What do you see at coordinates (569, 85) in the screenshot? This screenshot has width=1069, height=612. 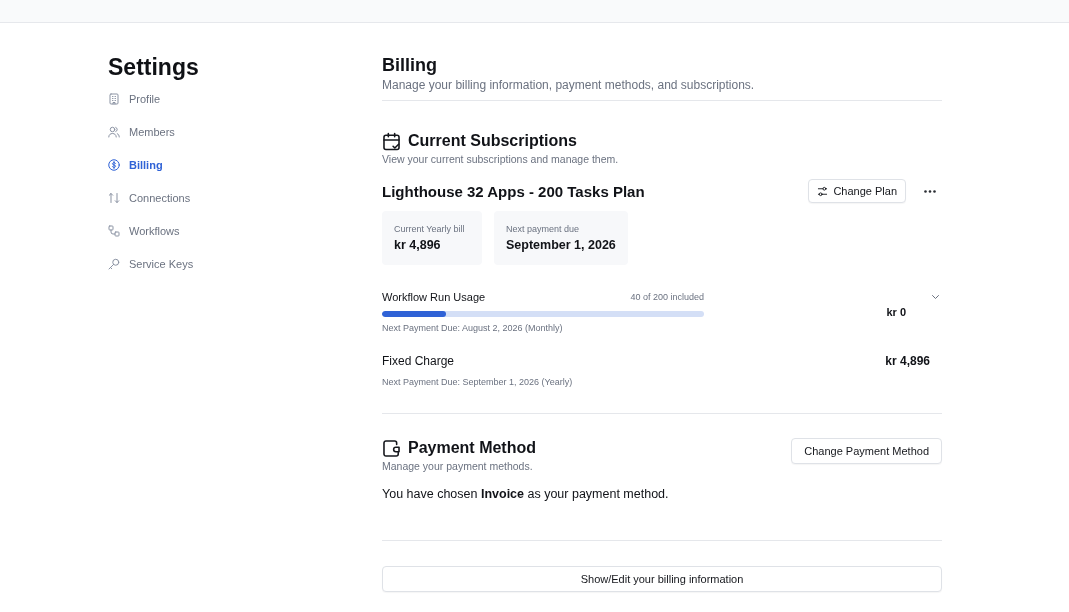 I see `page-subtitle: Manage your billing information, payment methods, and subscriptions.` at bounding box center [569, 85].